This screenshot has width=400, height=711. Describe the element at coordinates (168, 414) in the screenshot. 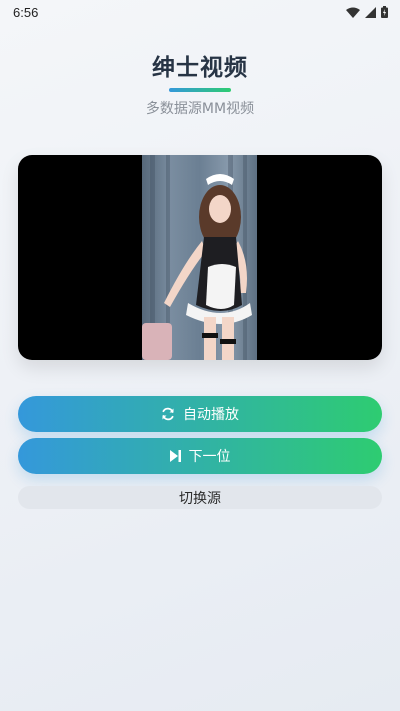

I see `refresh-icon` at that location.